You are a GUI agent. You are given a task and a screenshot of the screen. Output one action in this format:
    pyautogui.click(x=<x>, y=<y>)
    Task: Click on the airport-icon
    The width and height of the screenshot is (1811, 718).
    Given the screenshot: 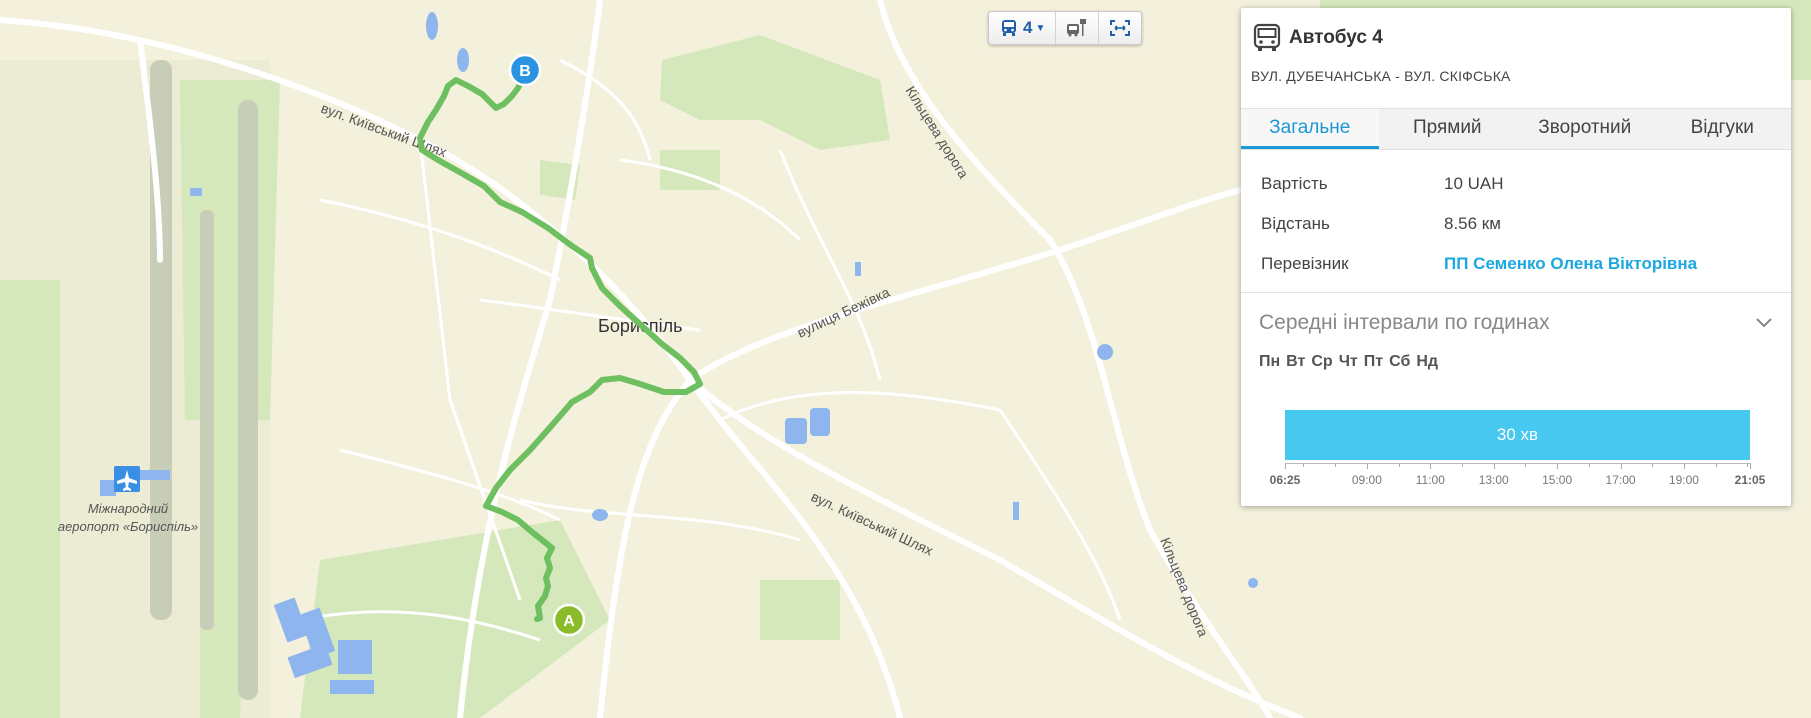 What is the action you would take?
    pyautogui.click(x=127, y=479)
    